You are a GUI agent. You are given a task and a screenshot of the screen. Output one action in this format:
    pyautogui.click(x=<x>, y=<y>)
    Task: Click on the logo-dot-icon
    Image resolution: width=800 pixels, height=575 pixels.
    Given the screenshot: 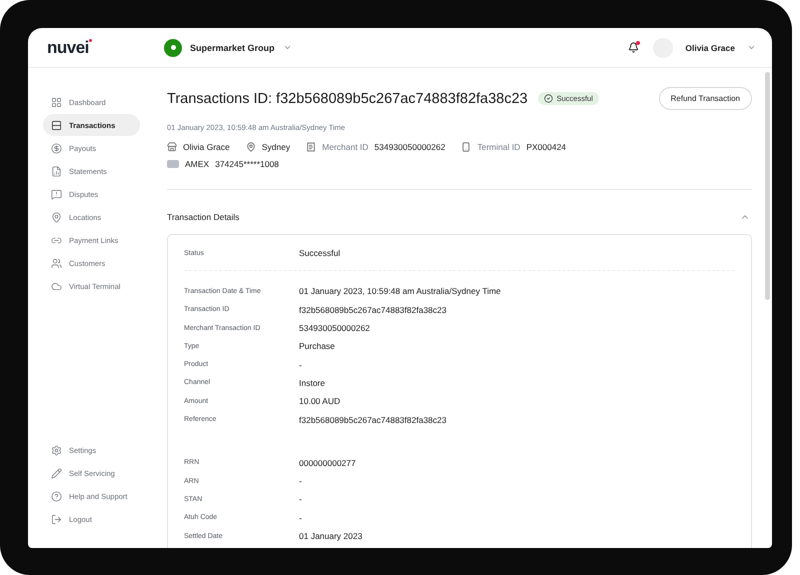 What is the action you would take?
    pyautogui.click(x=90, y=40)
    